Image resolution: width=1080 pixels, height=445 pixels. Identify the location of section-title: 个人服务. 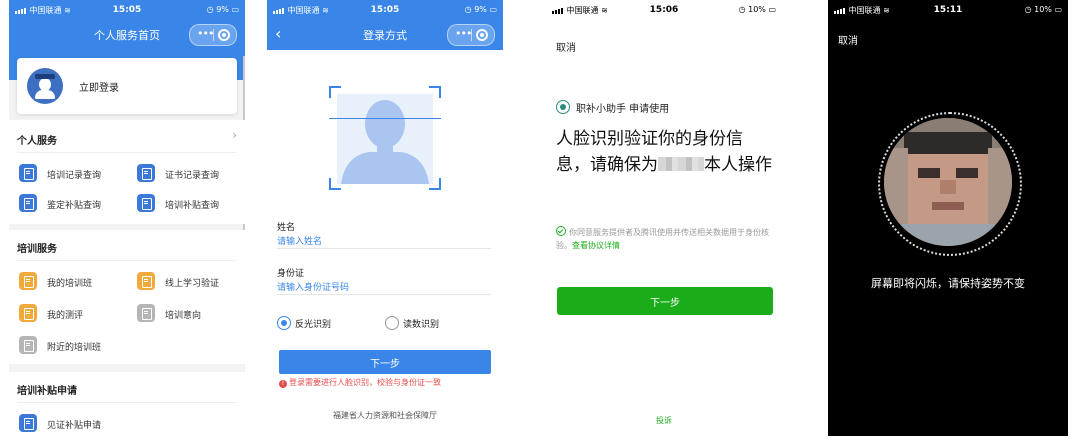
(37, 141).